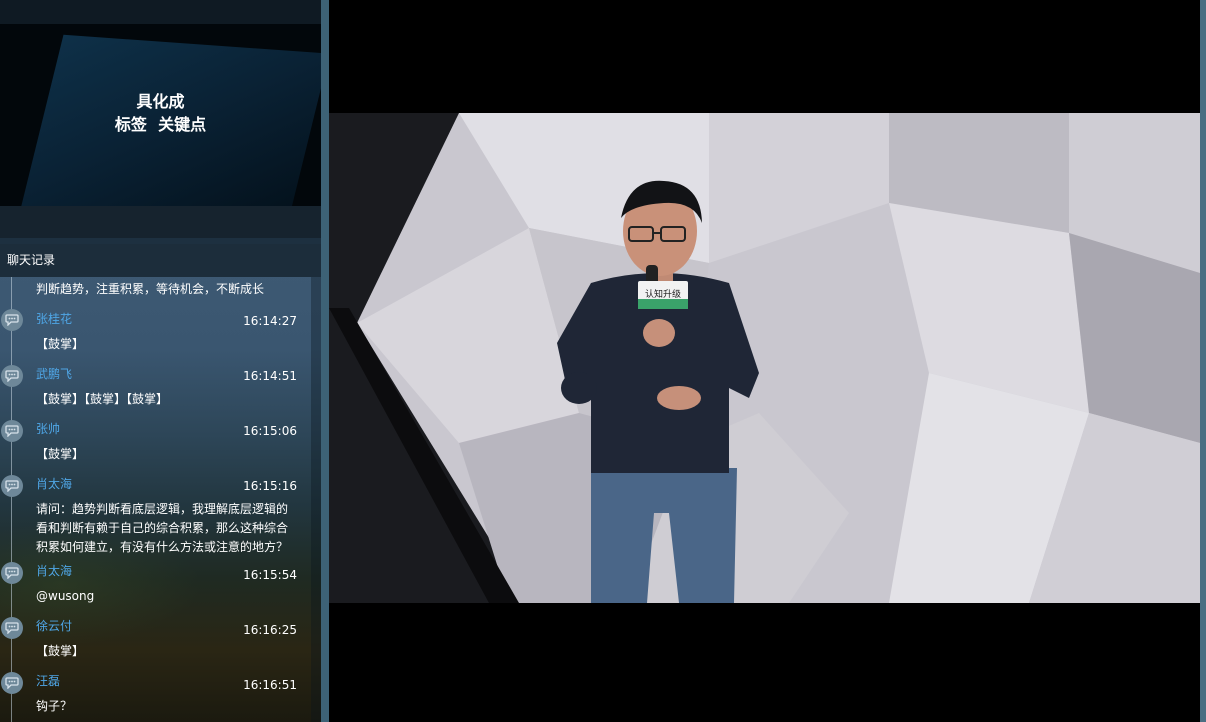 The height and width of the screenshot is (722, 1206). Describe the element at coordinates (270, 321) in the screenshot. I see `chat-timestamp: 16:14:27` at that location.